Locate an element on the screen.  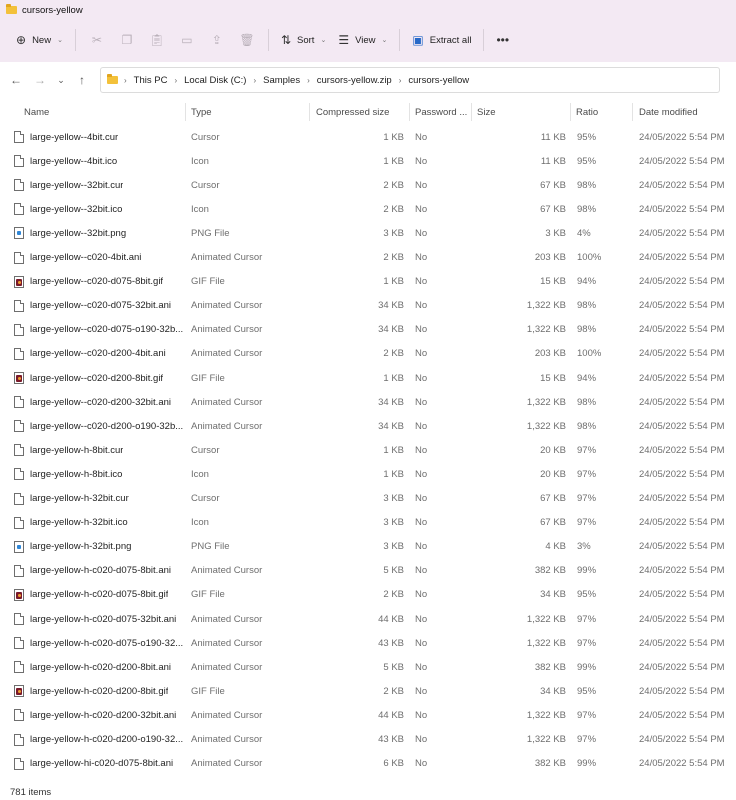
breadcrumb-current: cursors-yellow is located at coordinates (438, 80).